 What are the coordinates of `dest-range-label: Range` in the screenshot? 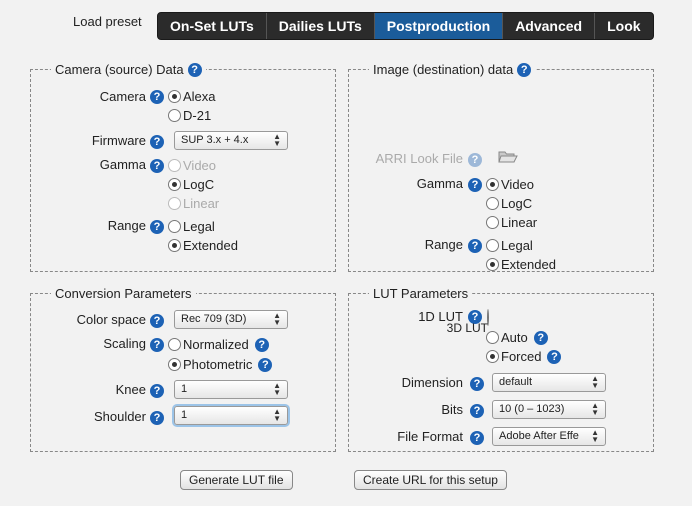 It's located at (443, 244).